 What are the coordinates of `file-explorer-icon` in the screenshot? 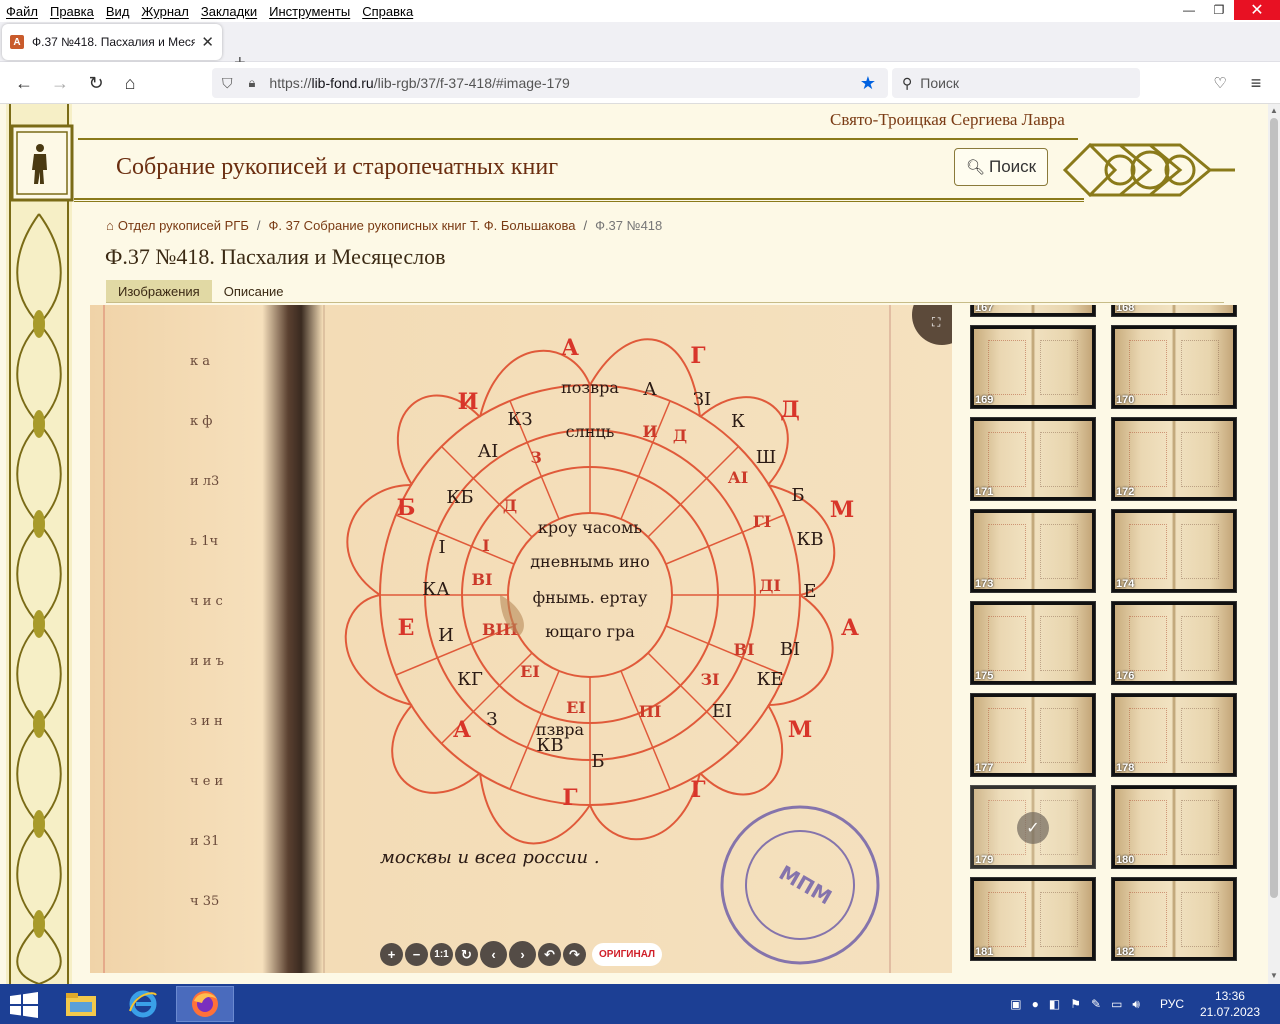 It's located at (81, 1004).